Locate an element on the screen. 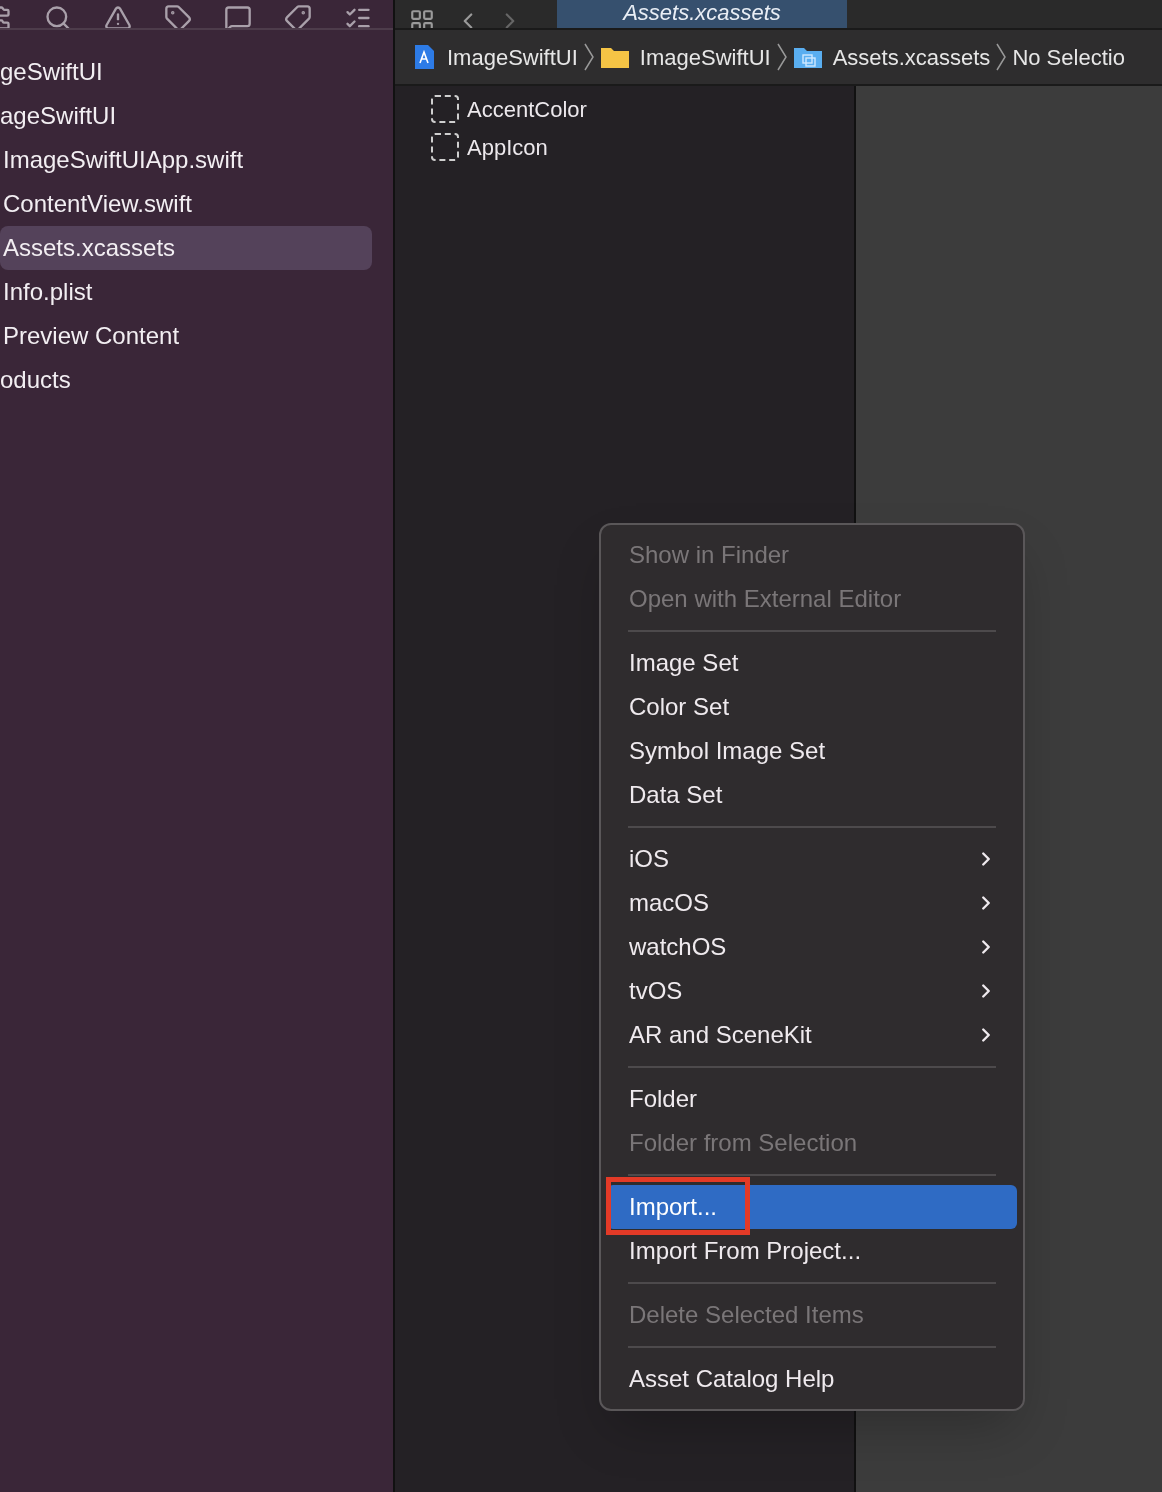 The width and height of the screenshot is (1162, 1492). file-tree-item: ageSwiftUI is located at coordinates (186, 116).